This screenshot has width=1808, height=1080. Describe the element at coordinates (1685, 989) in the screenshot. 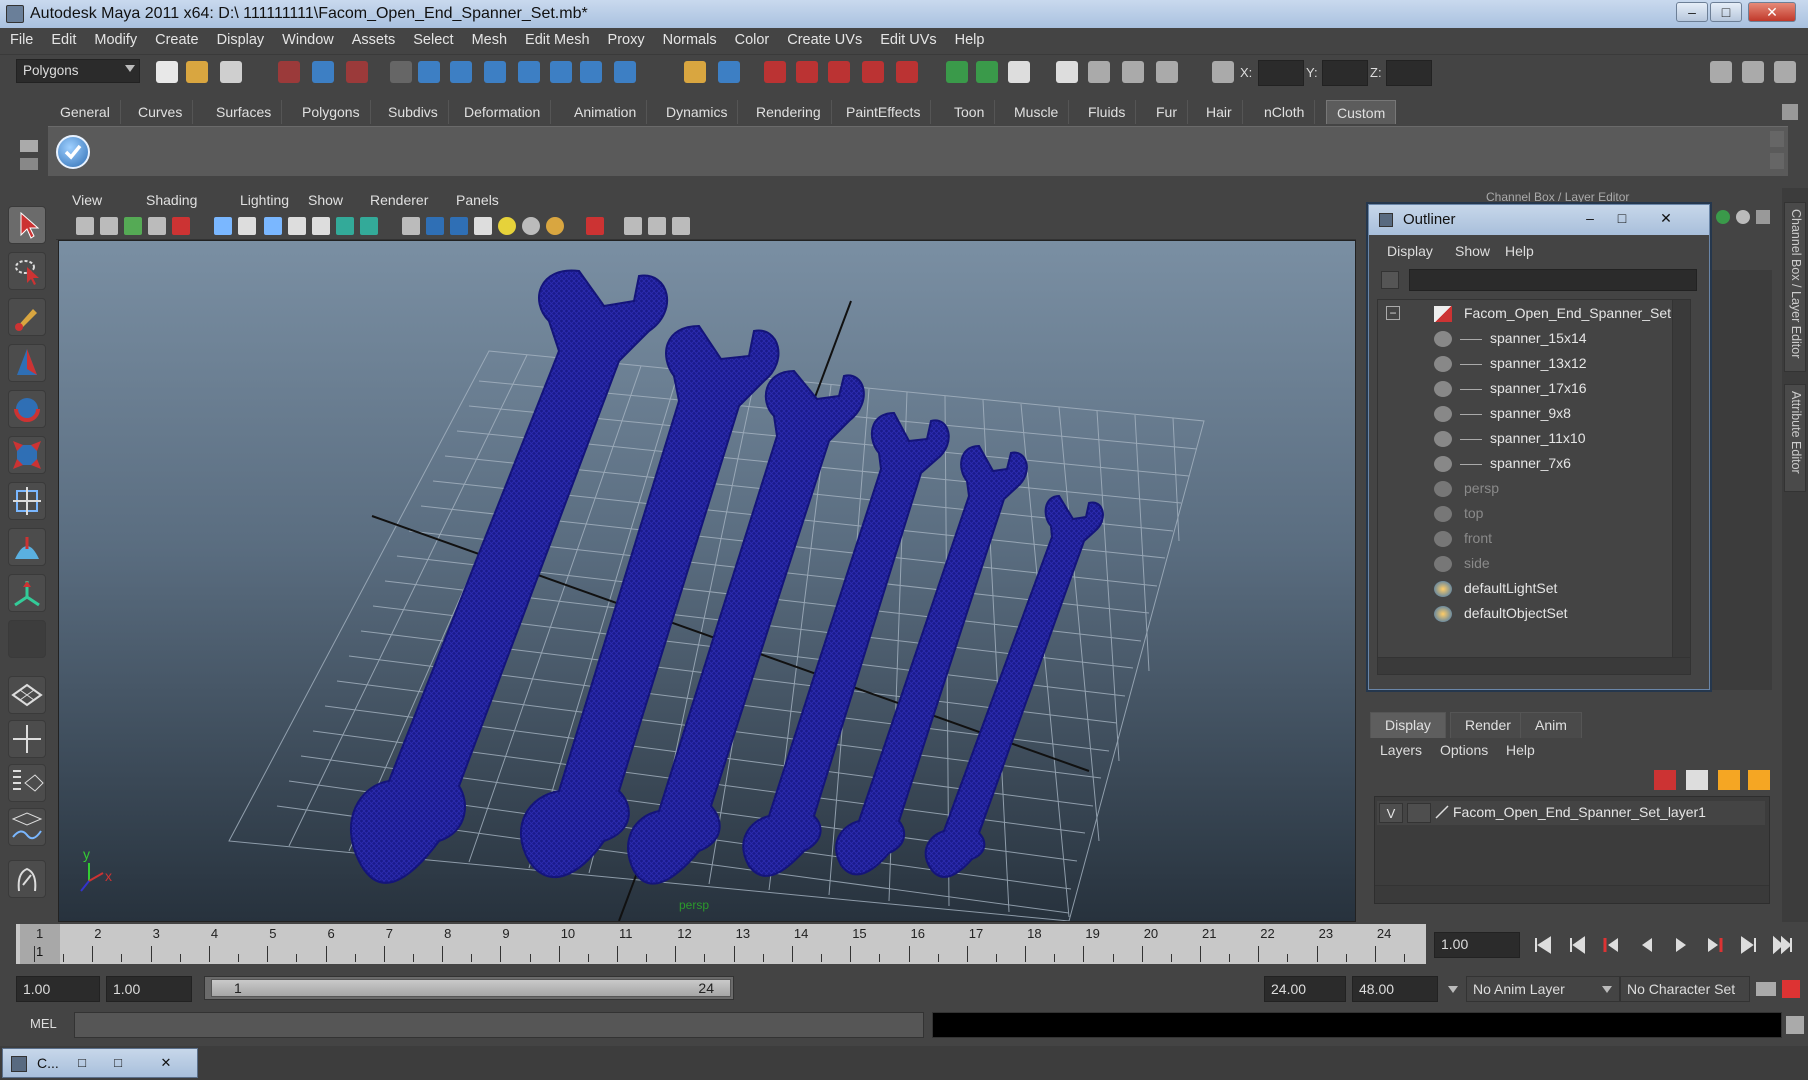

I see `character-set-dropdown: No Character Set` at that location.